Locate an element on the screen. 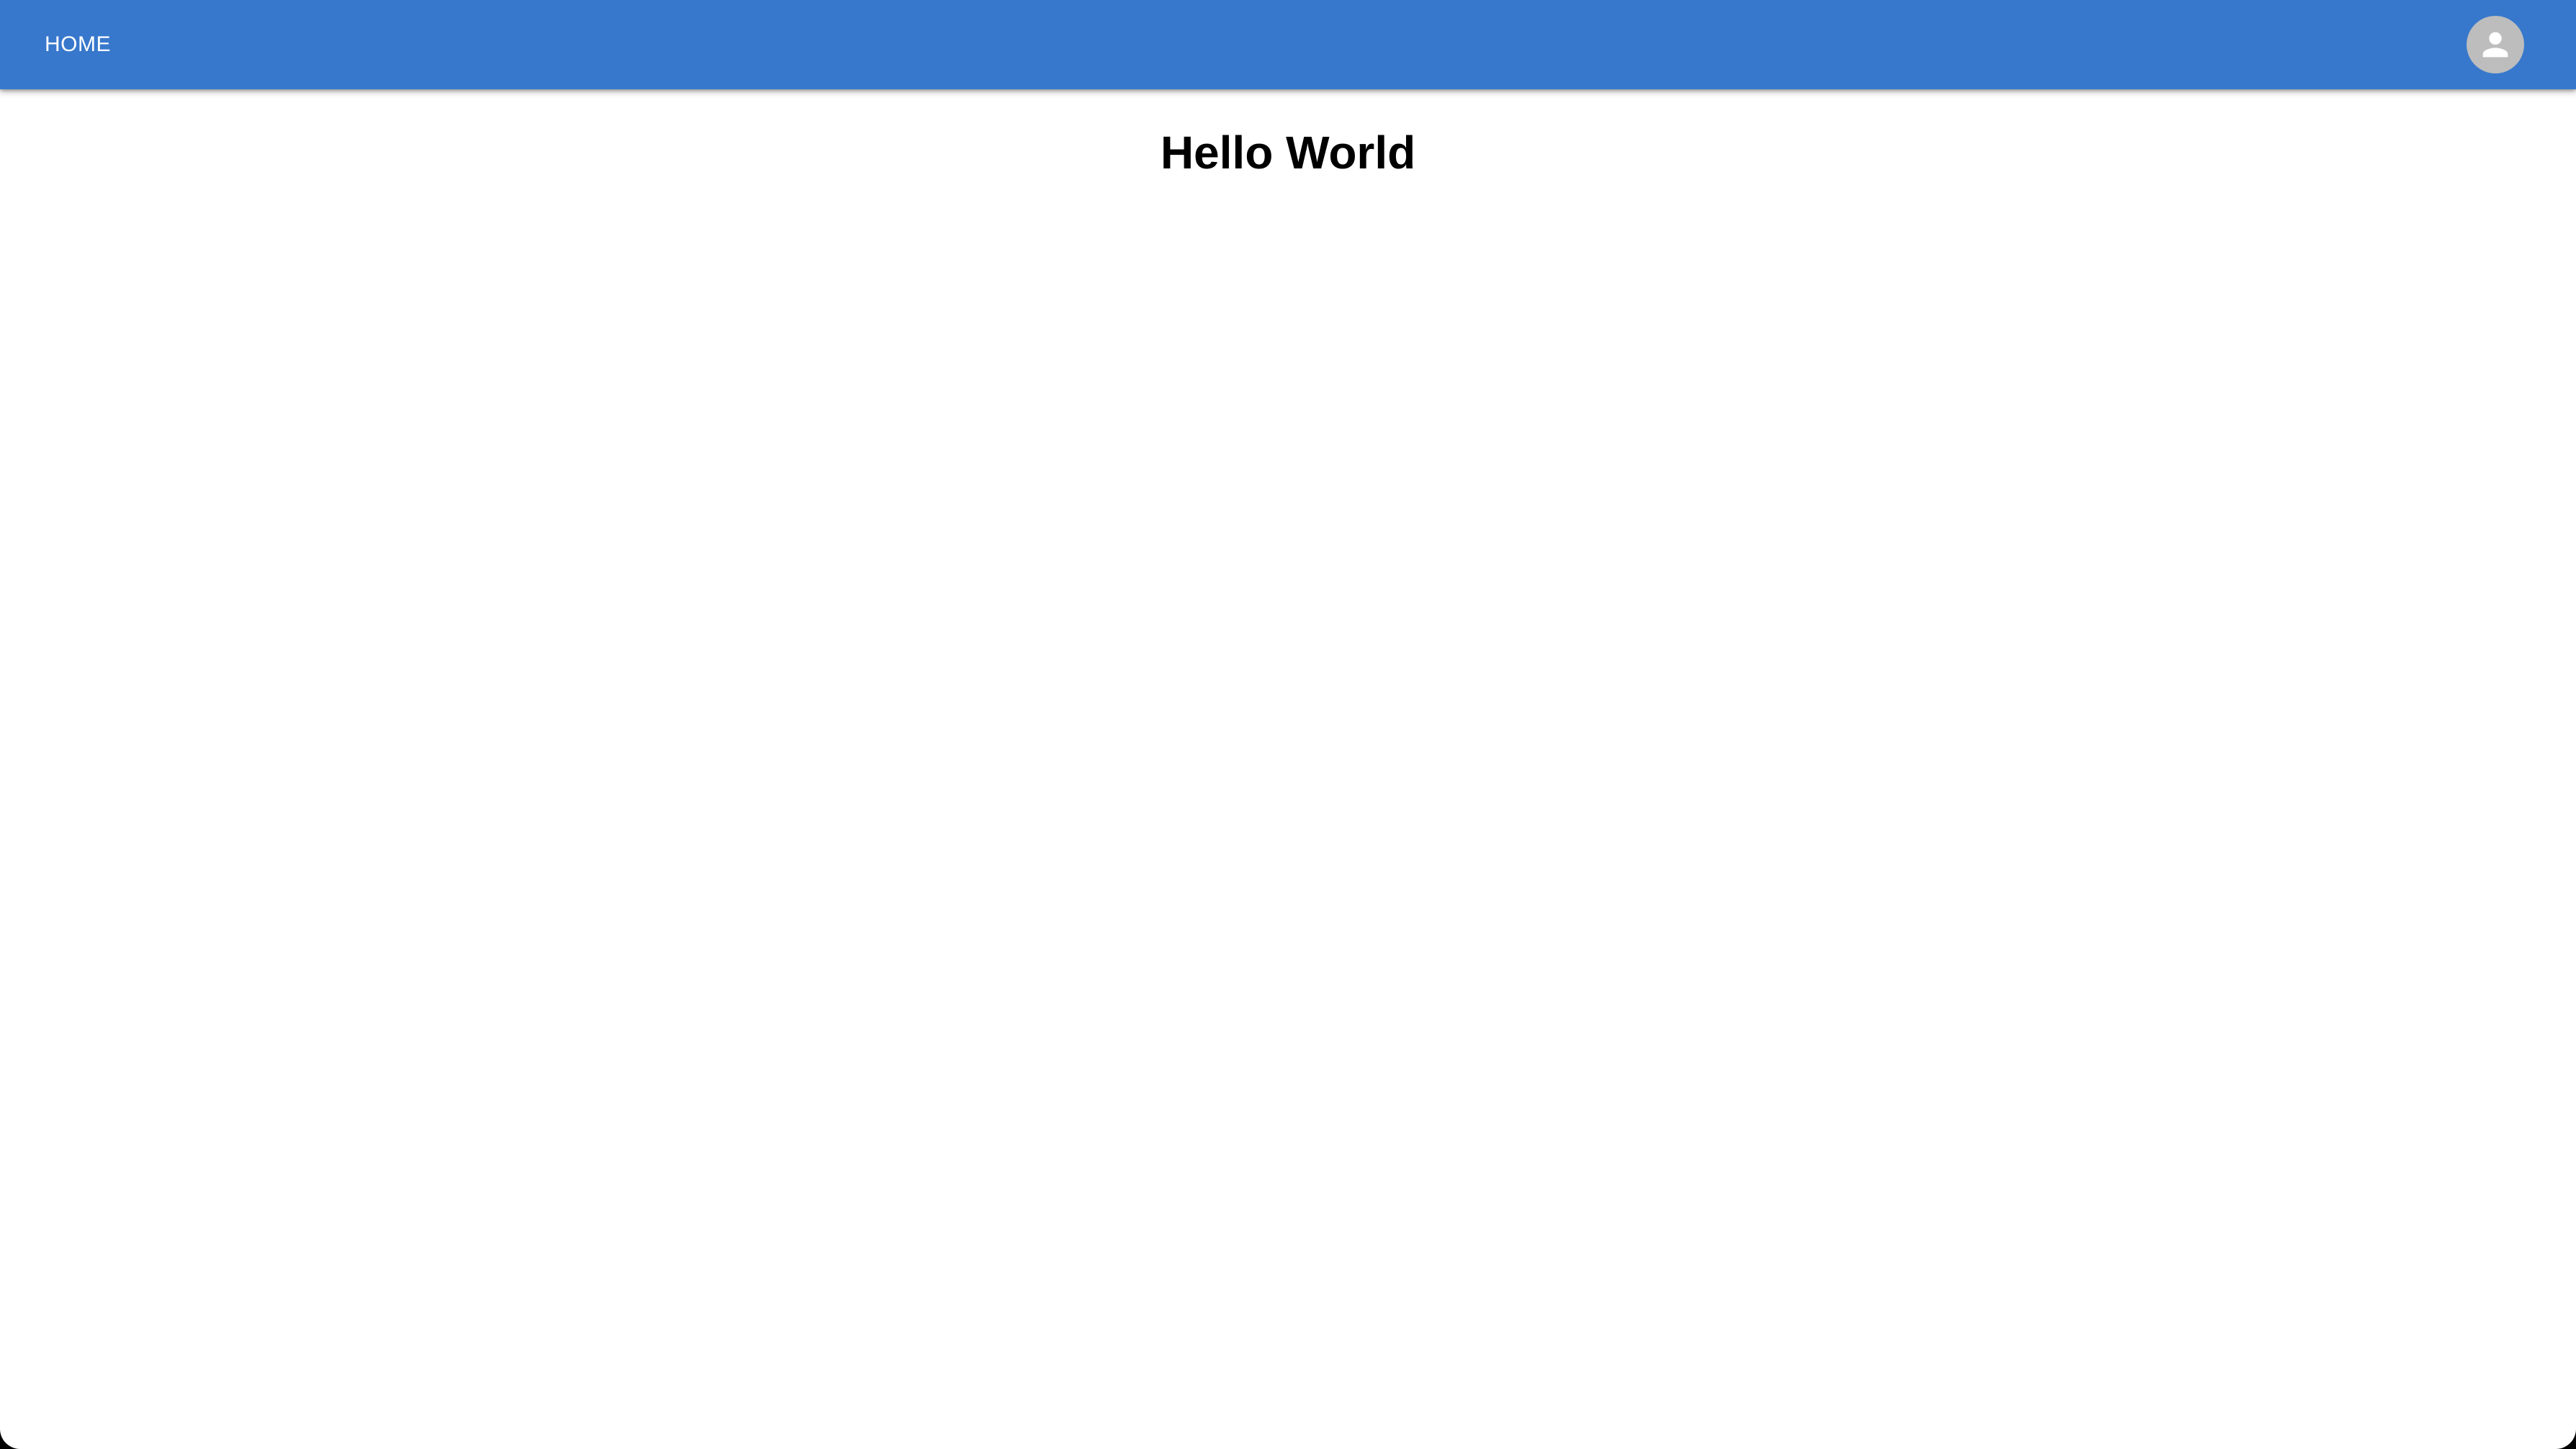 This screenshot has width=2576, height=1449. person-icon is located at coordinates (2495, 44).